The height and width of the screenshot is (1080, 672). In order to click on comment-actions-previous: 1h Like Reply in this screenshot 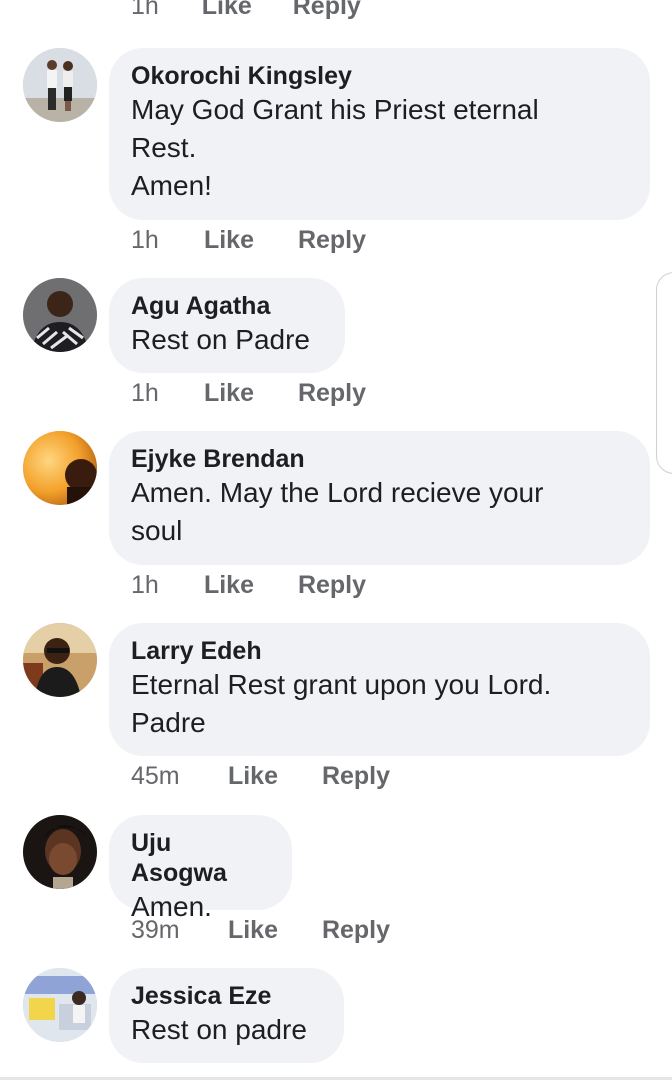, I will do `click(246, 10)`.